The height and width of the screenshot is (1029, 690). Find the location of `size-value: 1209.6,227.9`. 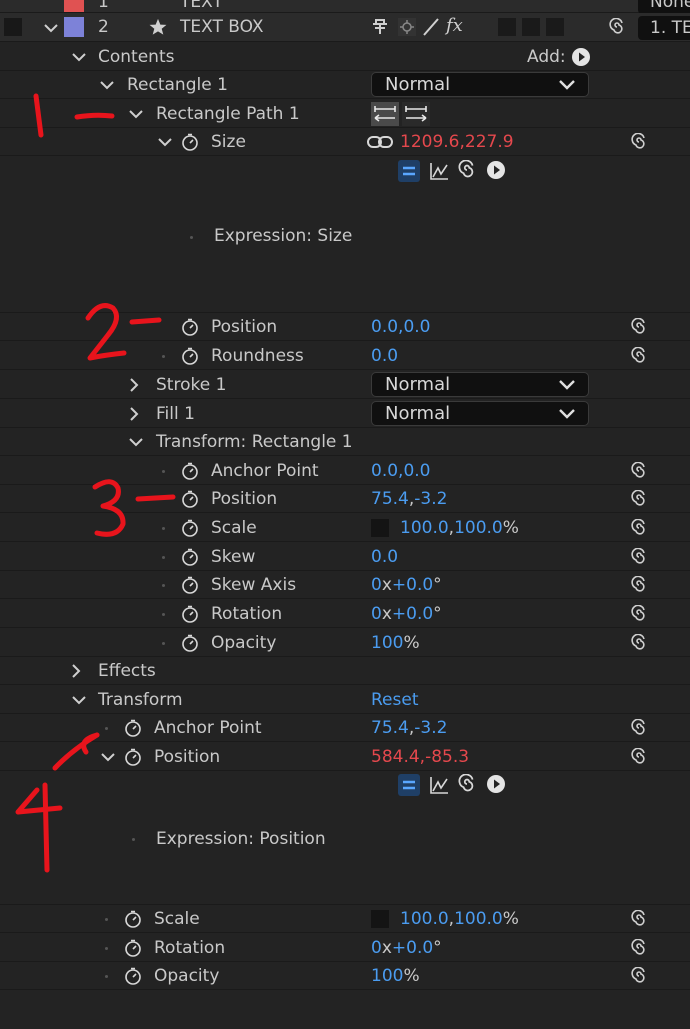

size-value: 1209.6,227.9 is located at coordinates (457, 142).